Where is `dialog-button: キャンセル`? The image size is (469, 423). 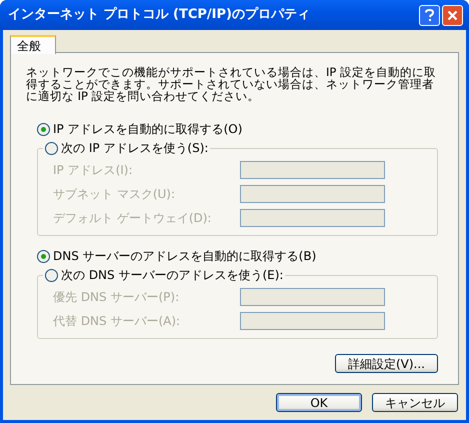 dialog-button: キャンセル is located at coordinates (415, 402).